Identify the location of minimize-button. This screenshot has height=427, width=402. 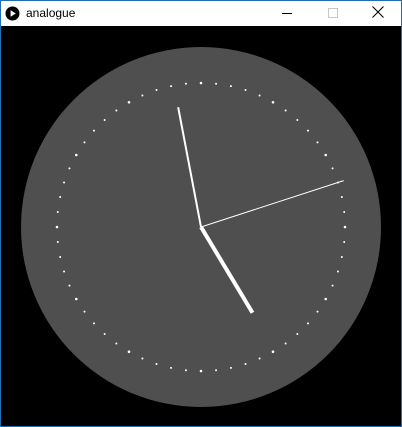
(287, 13).